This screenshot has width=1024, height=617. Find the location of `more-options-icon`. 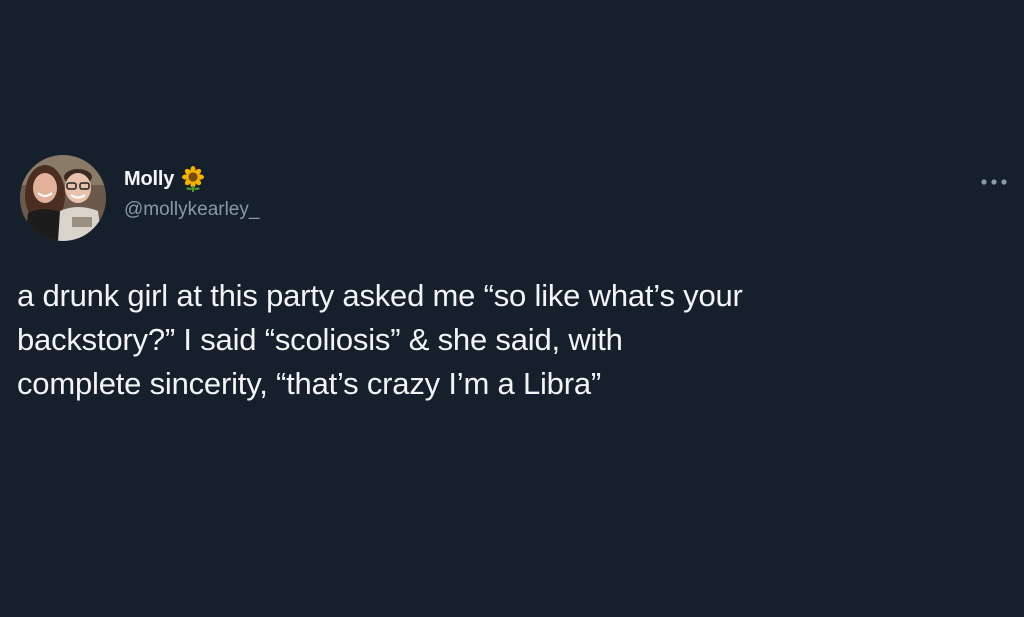

more-options-icon is located at coordinates (994, 182).